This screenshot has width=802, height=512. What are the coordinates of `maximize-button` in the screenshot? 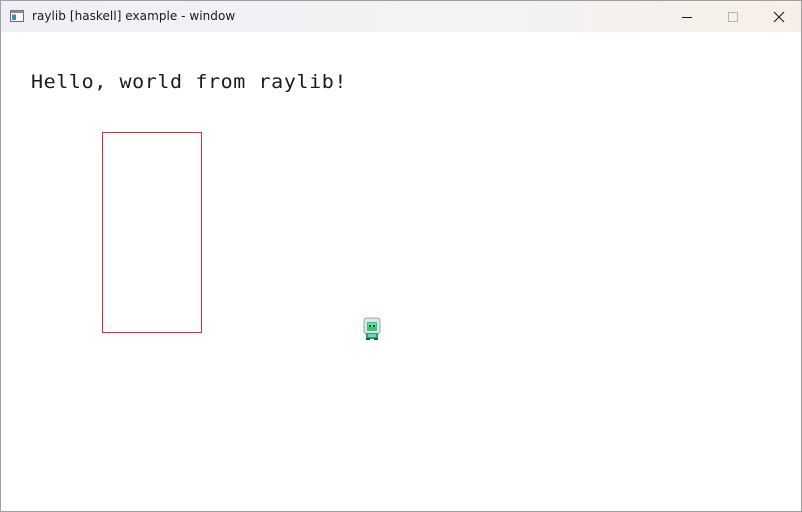 It's located at (733, 16).